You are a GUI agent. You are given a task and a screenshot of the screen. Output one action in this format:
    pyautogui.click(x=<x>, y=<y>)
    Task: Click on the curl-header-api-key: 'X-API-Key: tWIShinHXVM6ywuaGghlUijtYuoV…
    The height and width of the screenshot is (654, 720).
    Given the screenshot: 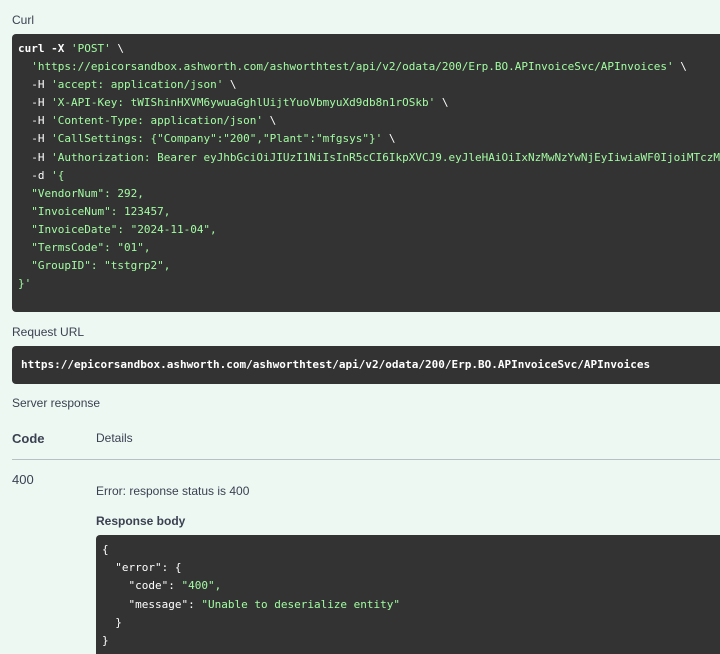 What is the action you would take?
    pyautogui.click(x=243, y=103)
    